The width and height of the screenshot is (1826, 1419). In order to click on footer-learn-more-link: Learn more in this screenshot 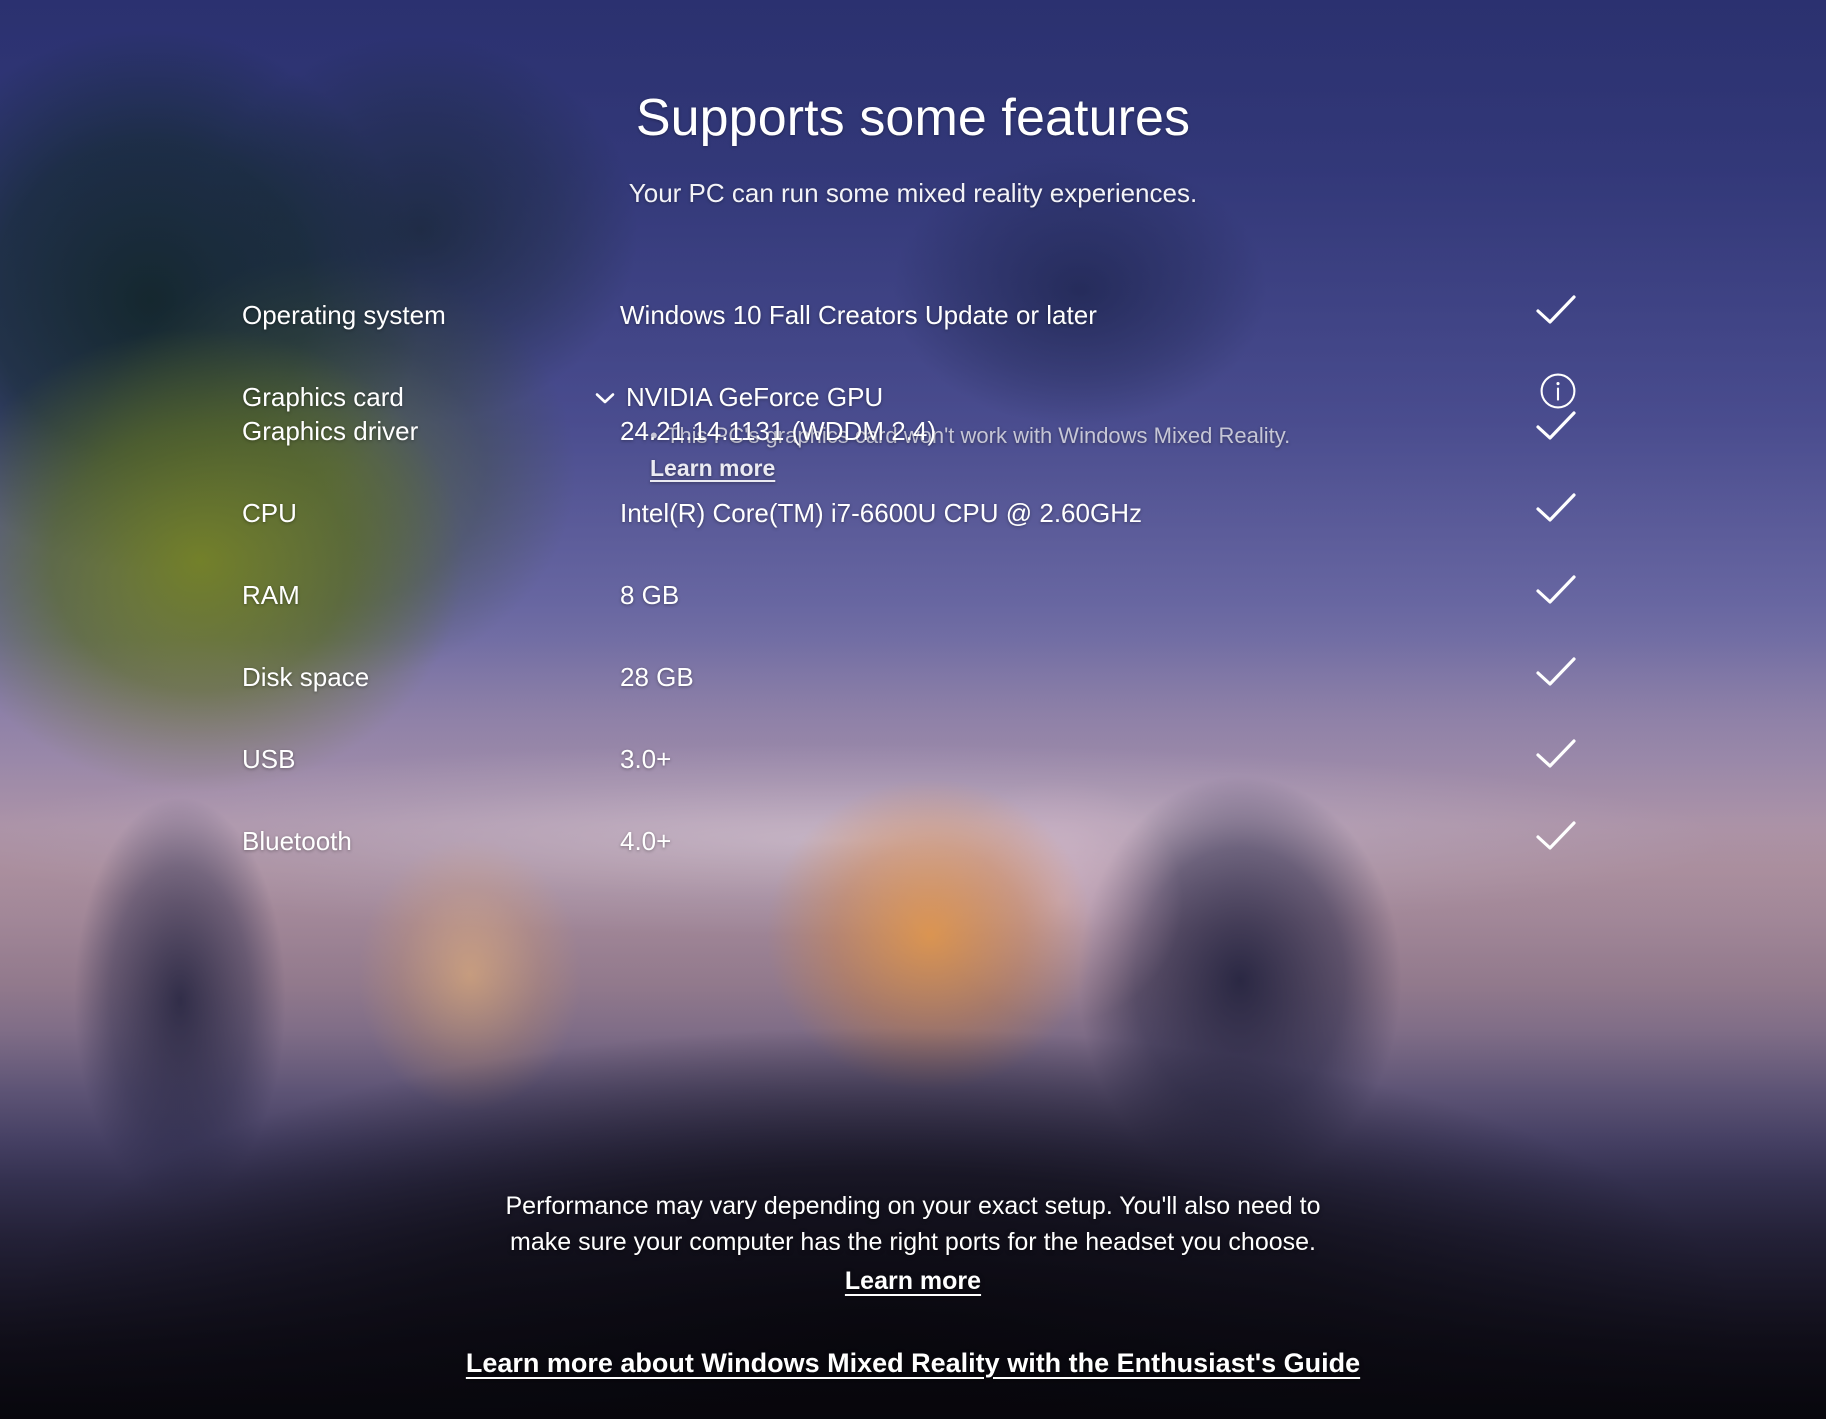, I will do `click(913, 1281)`.